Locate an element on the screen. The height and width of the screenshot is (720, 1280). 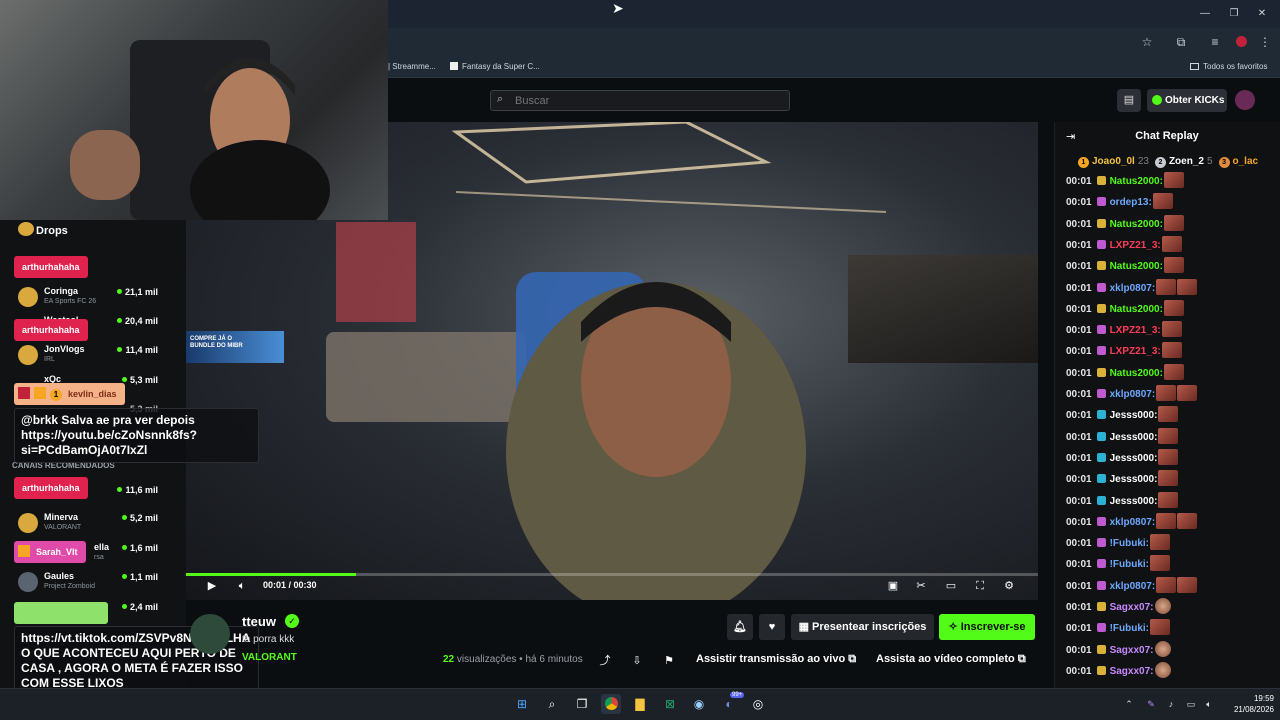
volume-icon: 🔈︎ is located at coordinates (242, 586).